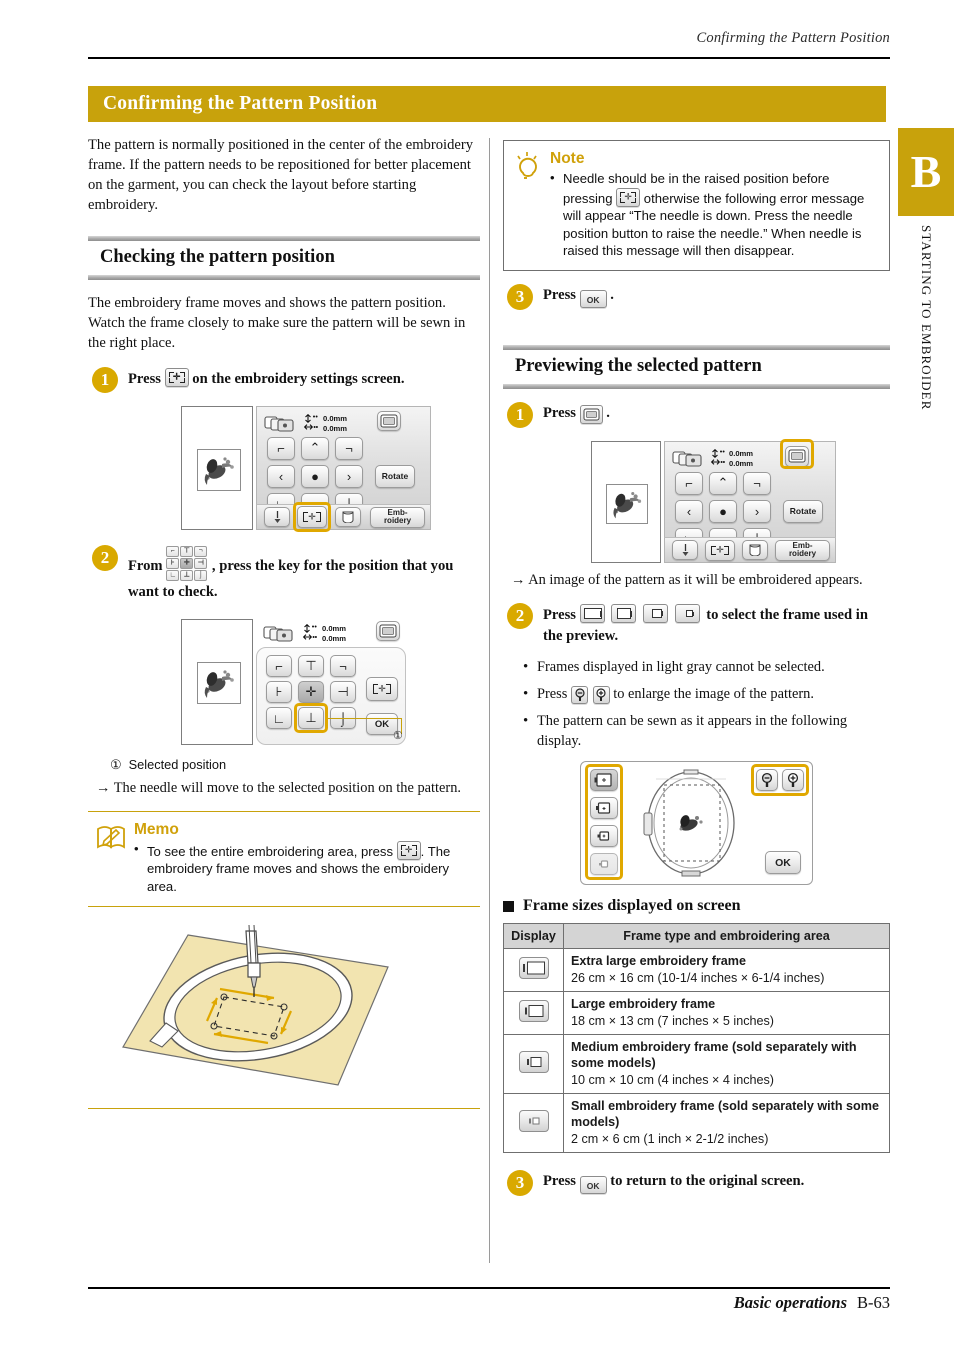 The height and width of the screenshot is (1350, 954). I want to click on small-frame-icon, so click(533, 1120).